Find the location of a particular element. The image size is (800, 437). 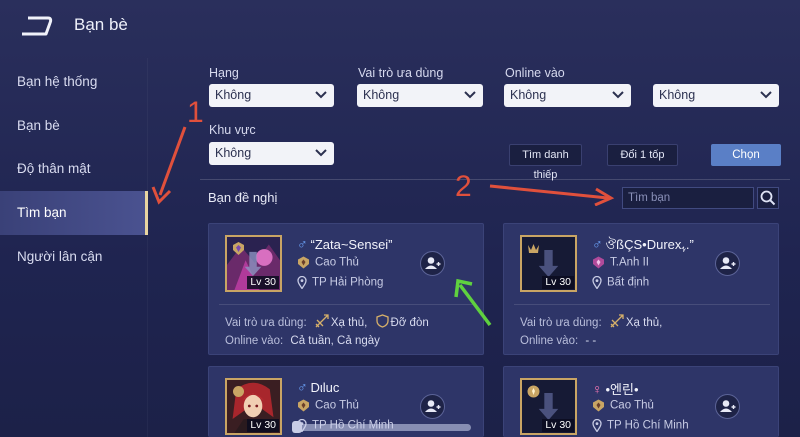

player-location-text: TP Hải Phòng is located at coordinates (348, 282).